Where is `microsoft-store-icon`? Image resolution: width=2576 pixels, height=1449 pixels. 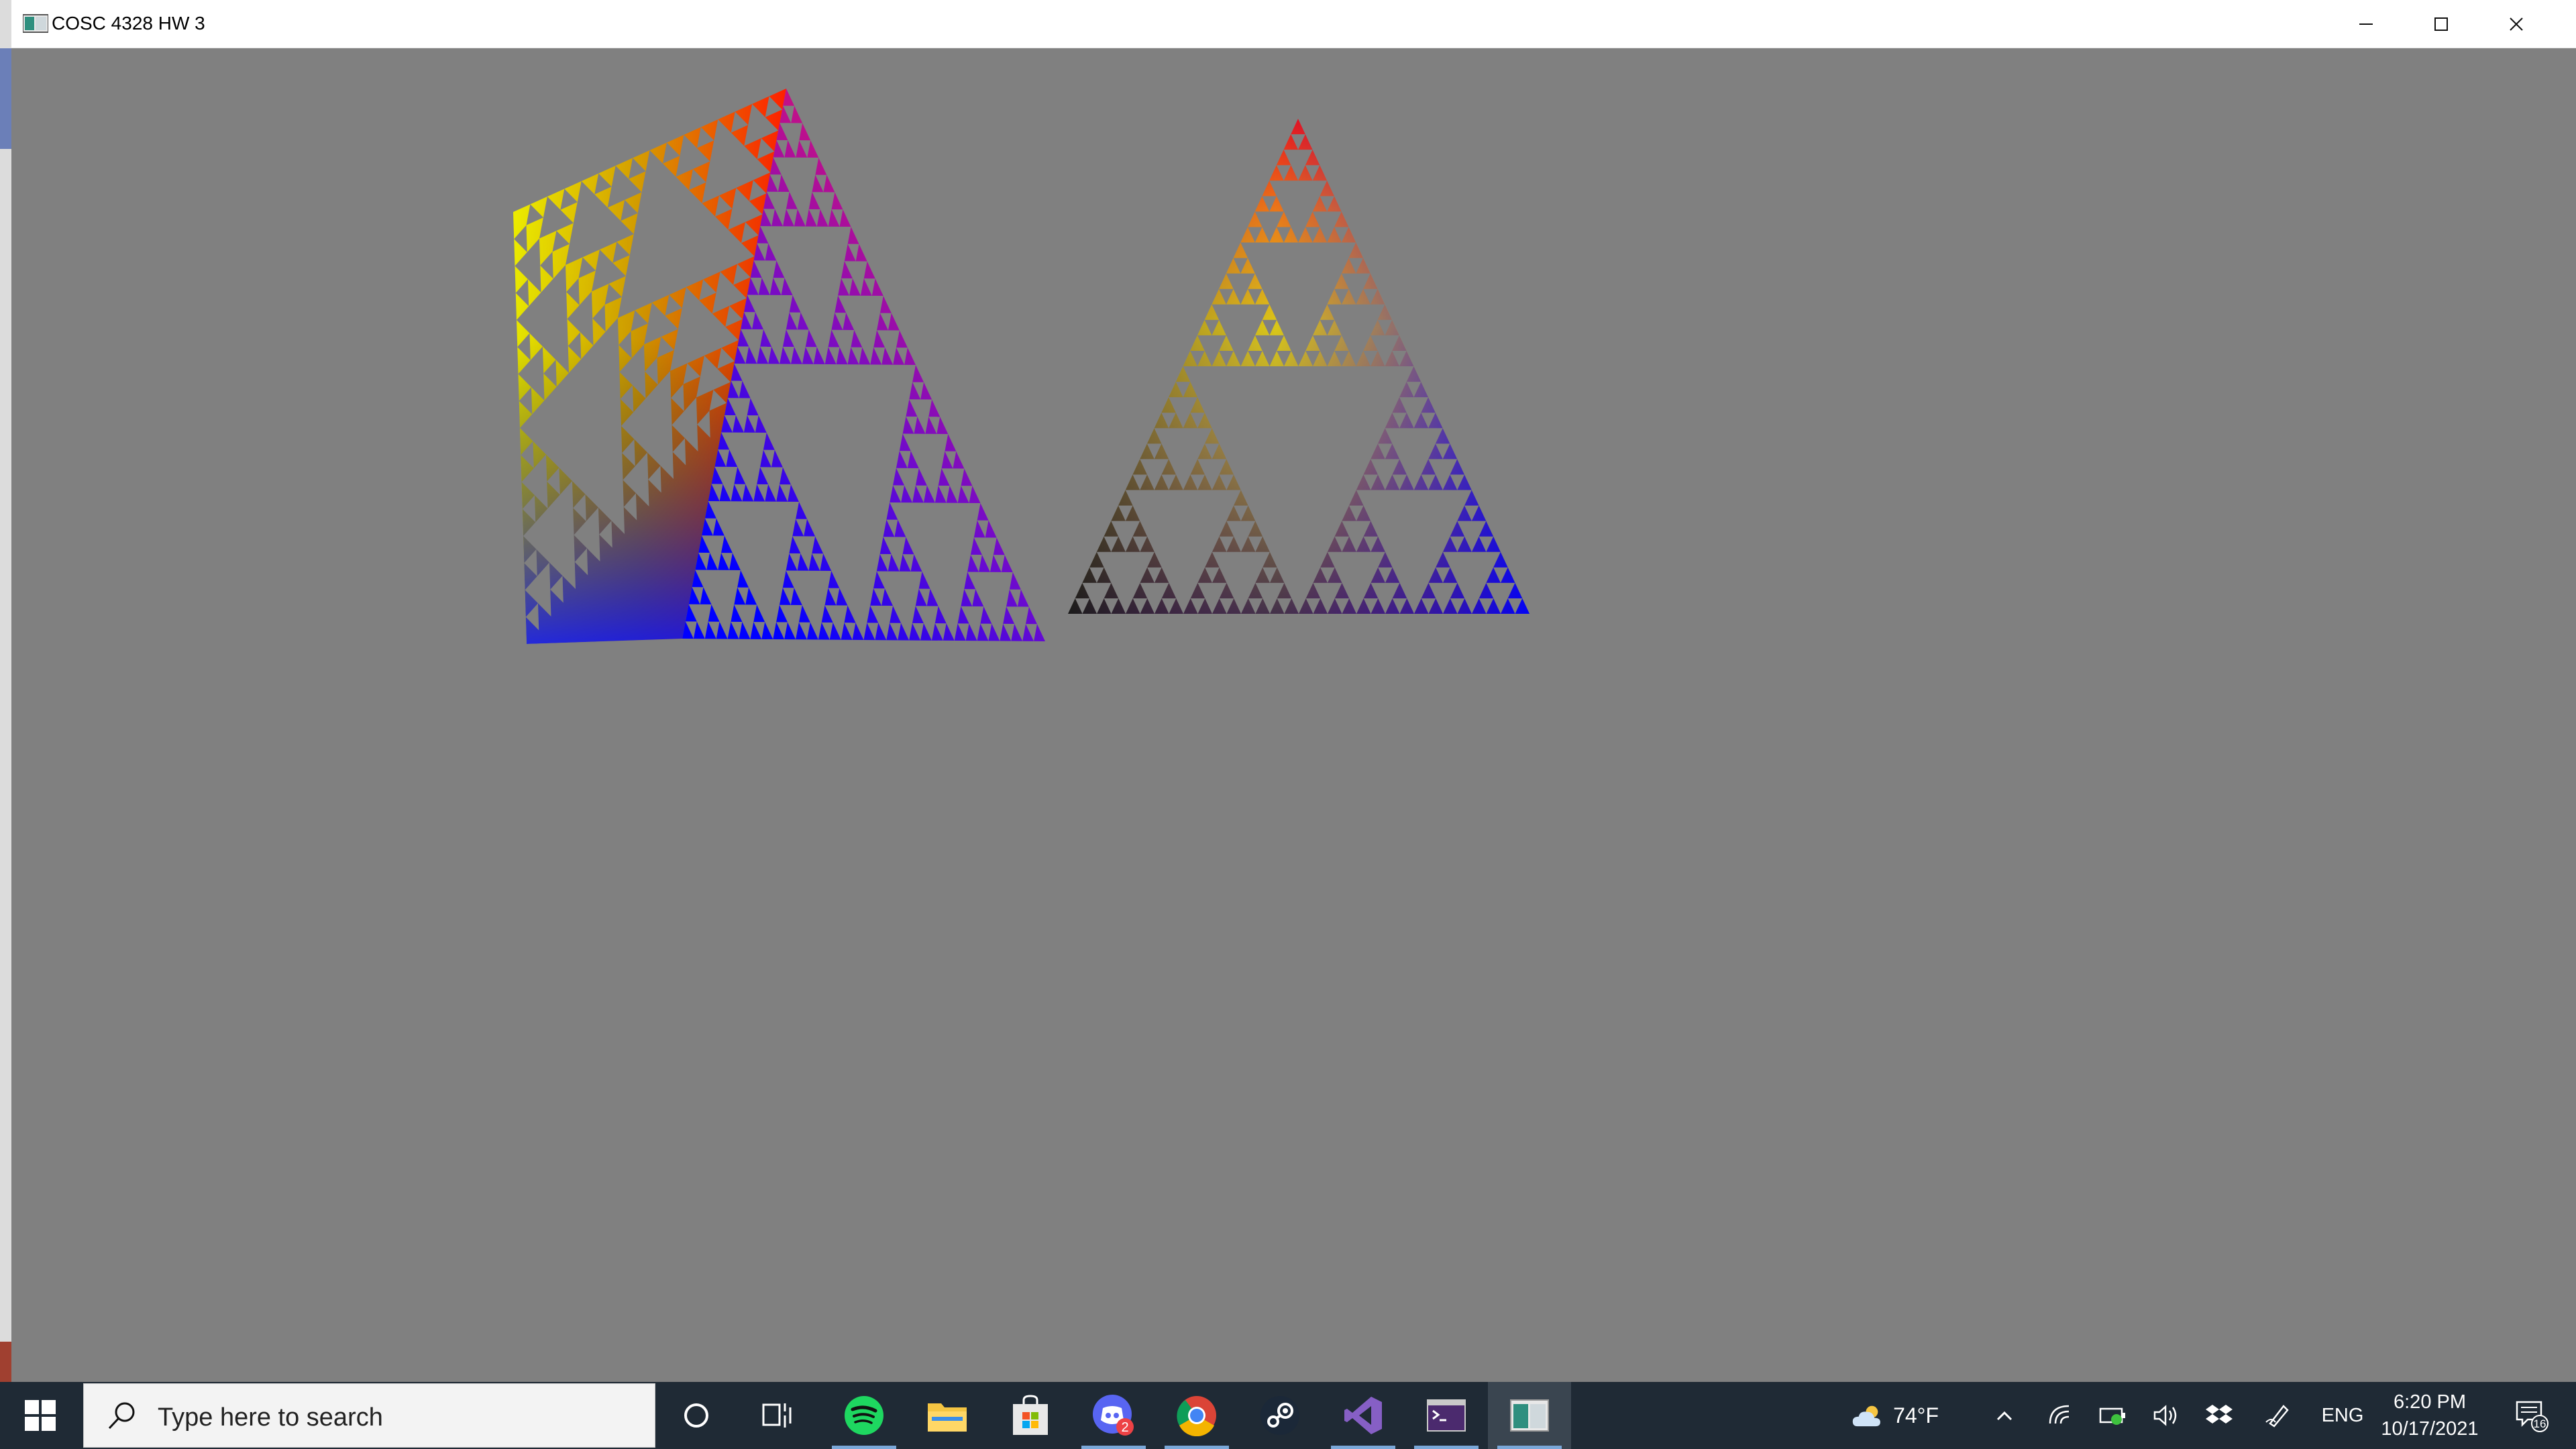 microsoft-store-icon is located at coordinates (1030, 1415).